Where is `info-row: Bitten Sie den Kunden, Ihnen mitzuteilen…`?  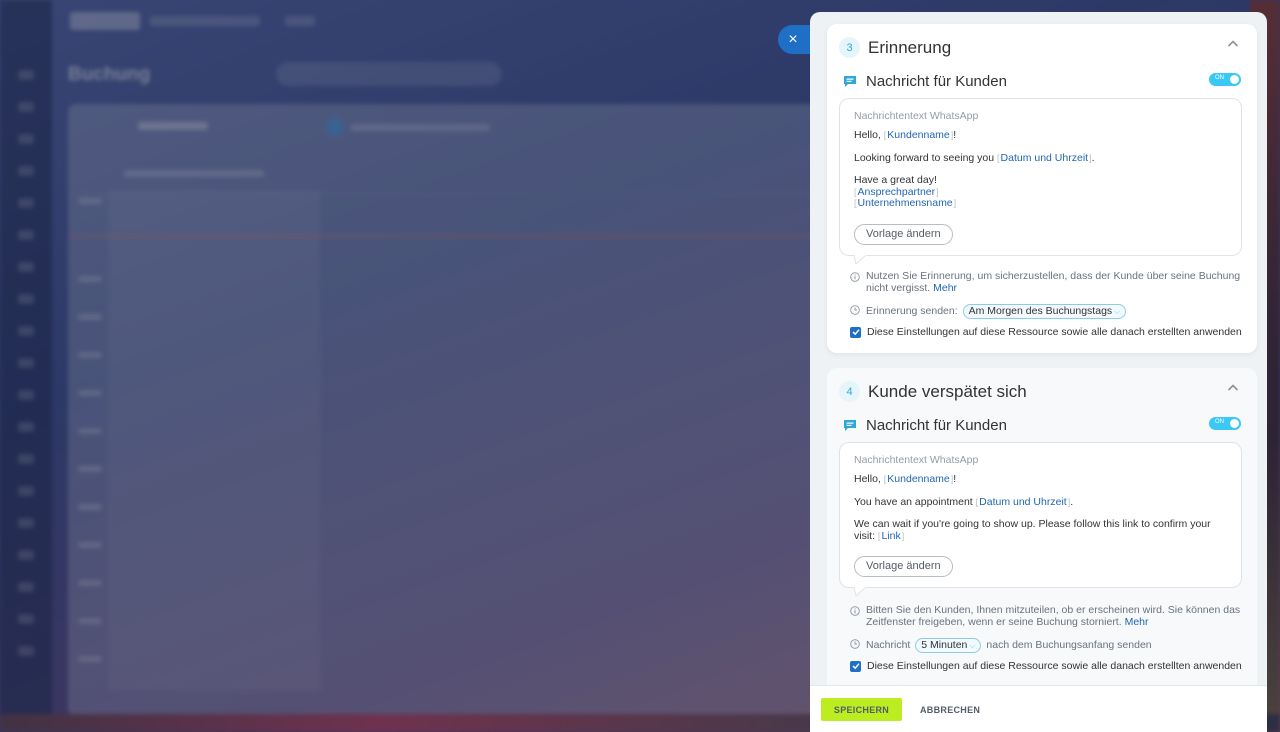 info-row: Bitten Sie den Kunden, Ihnen mitzuteilen… is located at coordinates (1045, 616).